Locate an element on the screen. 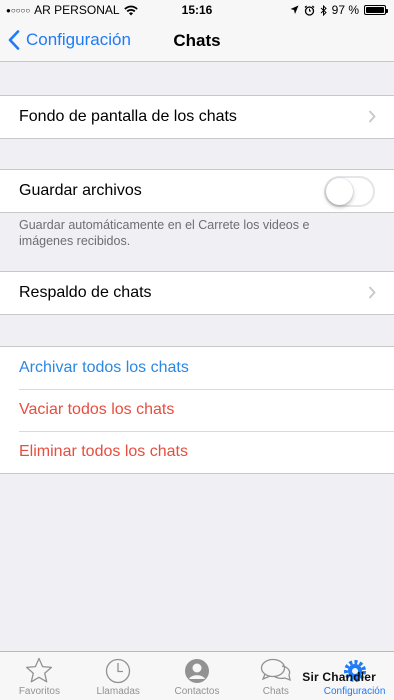 The image size is (394, 700). back-button: Configuración is located at coordinates (69, 40).